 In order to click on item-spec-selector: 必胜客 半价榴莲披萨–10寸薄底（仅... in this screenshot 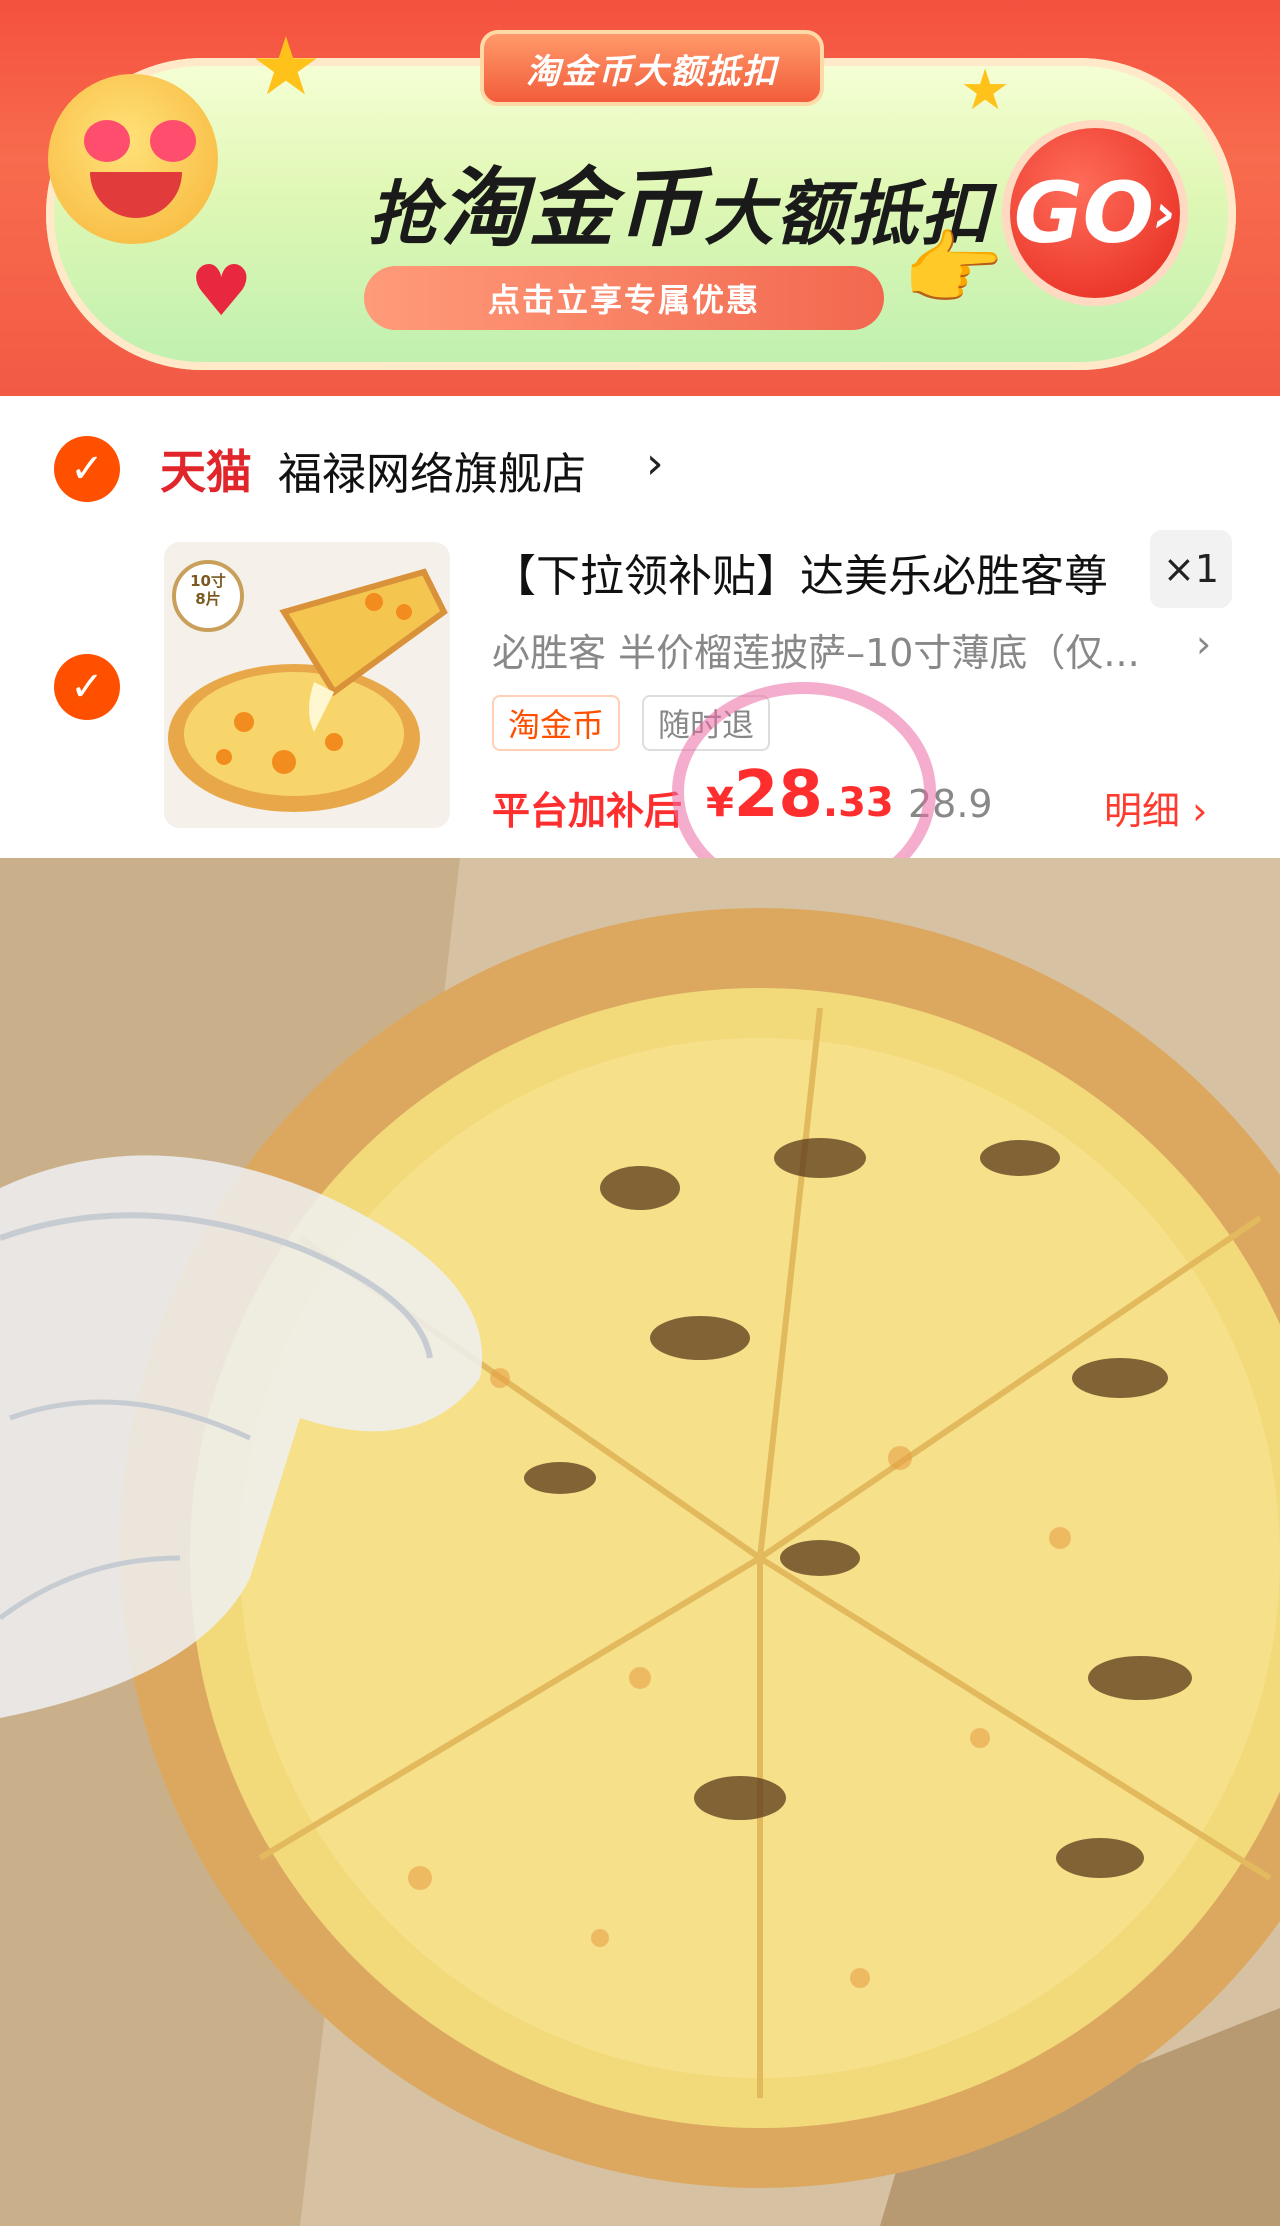, I will do `click(816, 649)`.